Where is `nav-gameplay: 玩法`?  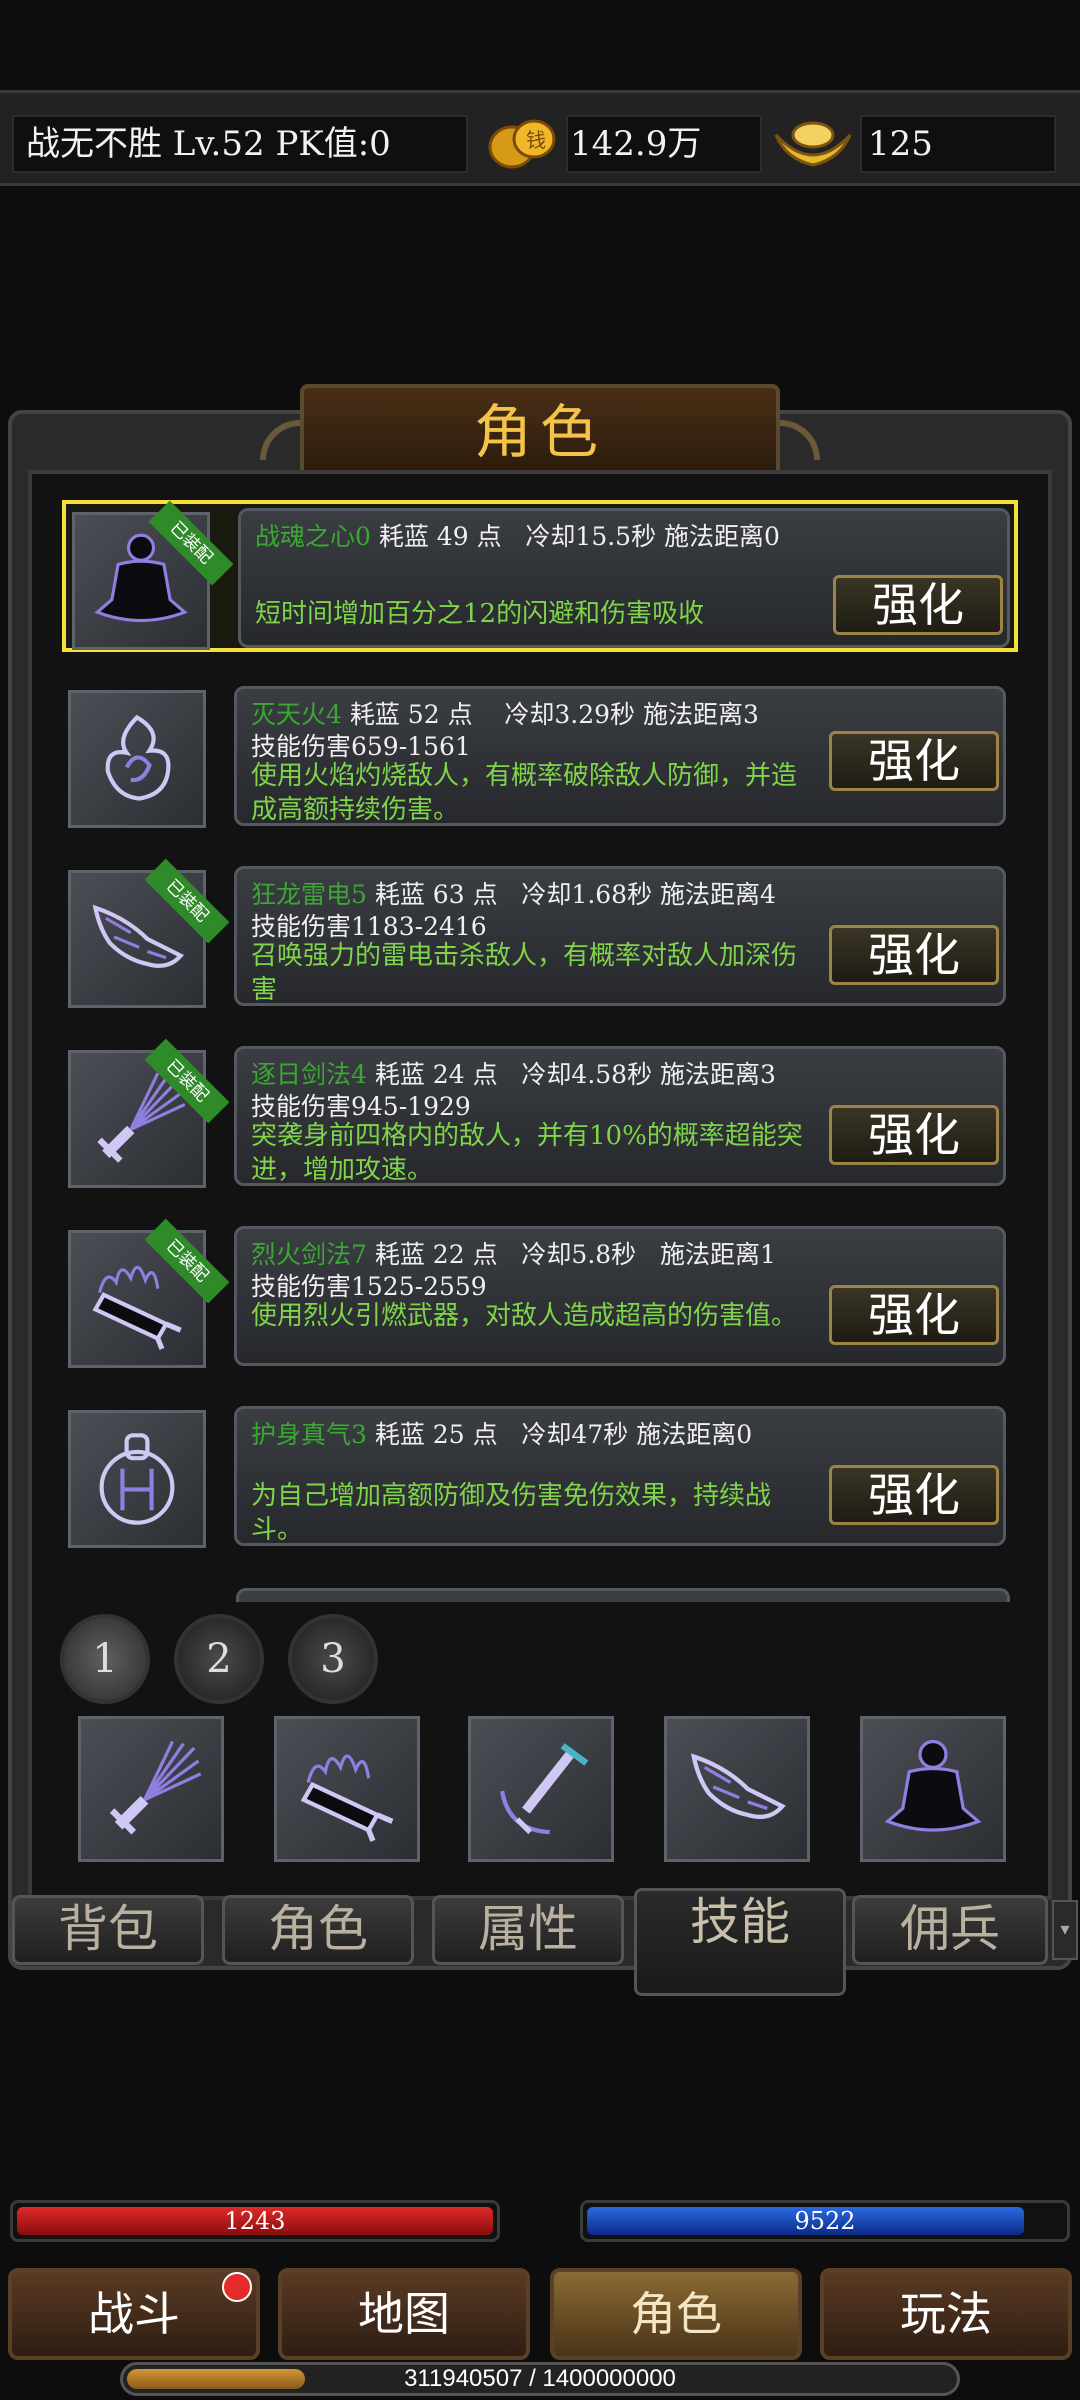
nav-gameplay: 玩法 is located at coordinates (946, 2314).